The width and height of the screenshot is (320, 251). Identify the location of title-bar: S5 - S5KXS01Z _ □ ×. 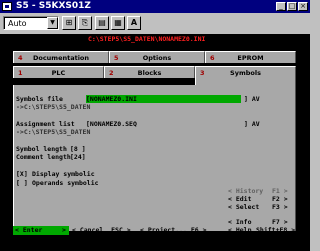
(155, 6).